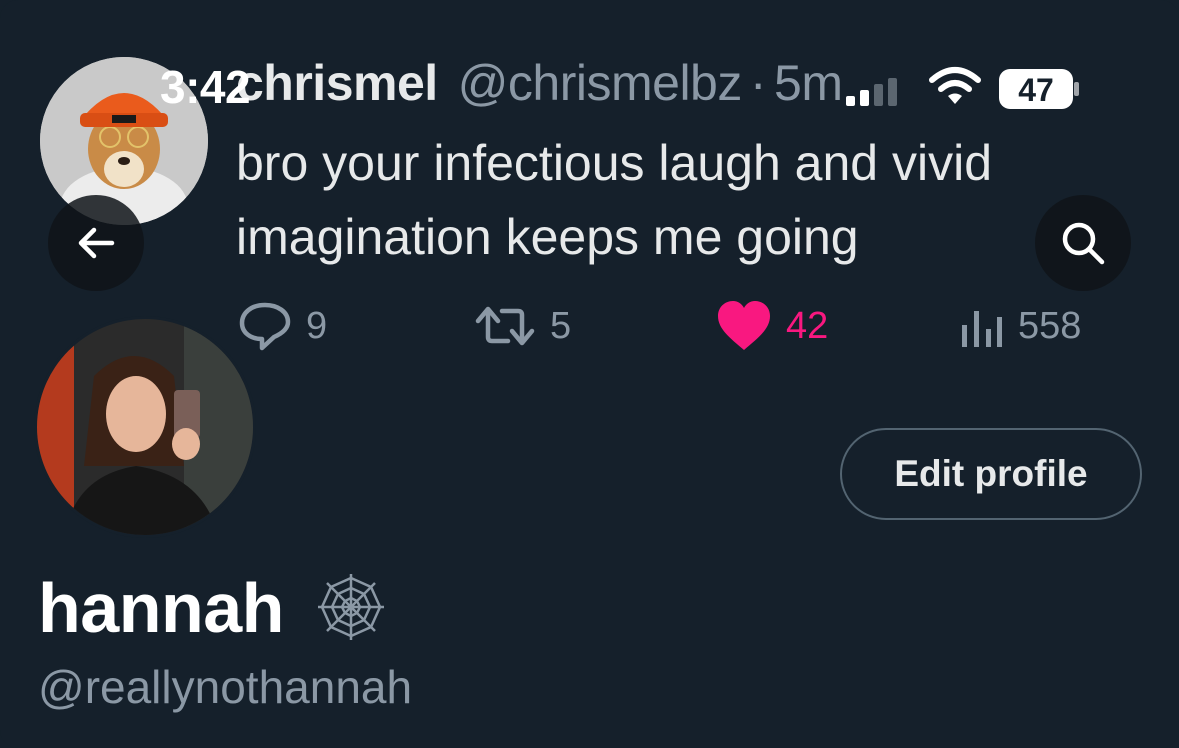  What do you see at coordinates (1036, 90) in the screenshot?
I see `battery-level: 47` at bounding box center [1036, 90].